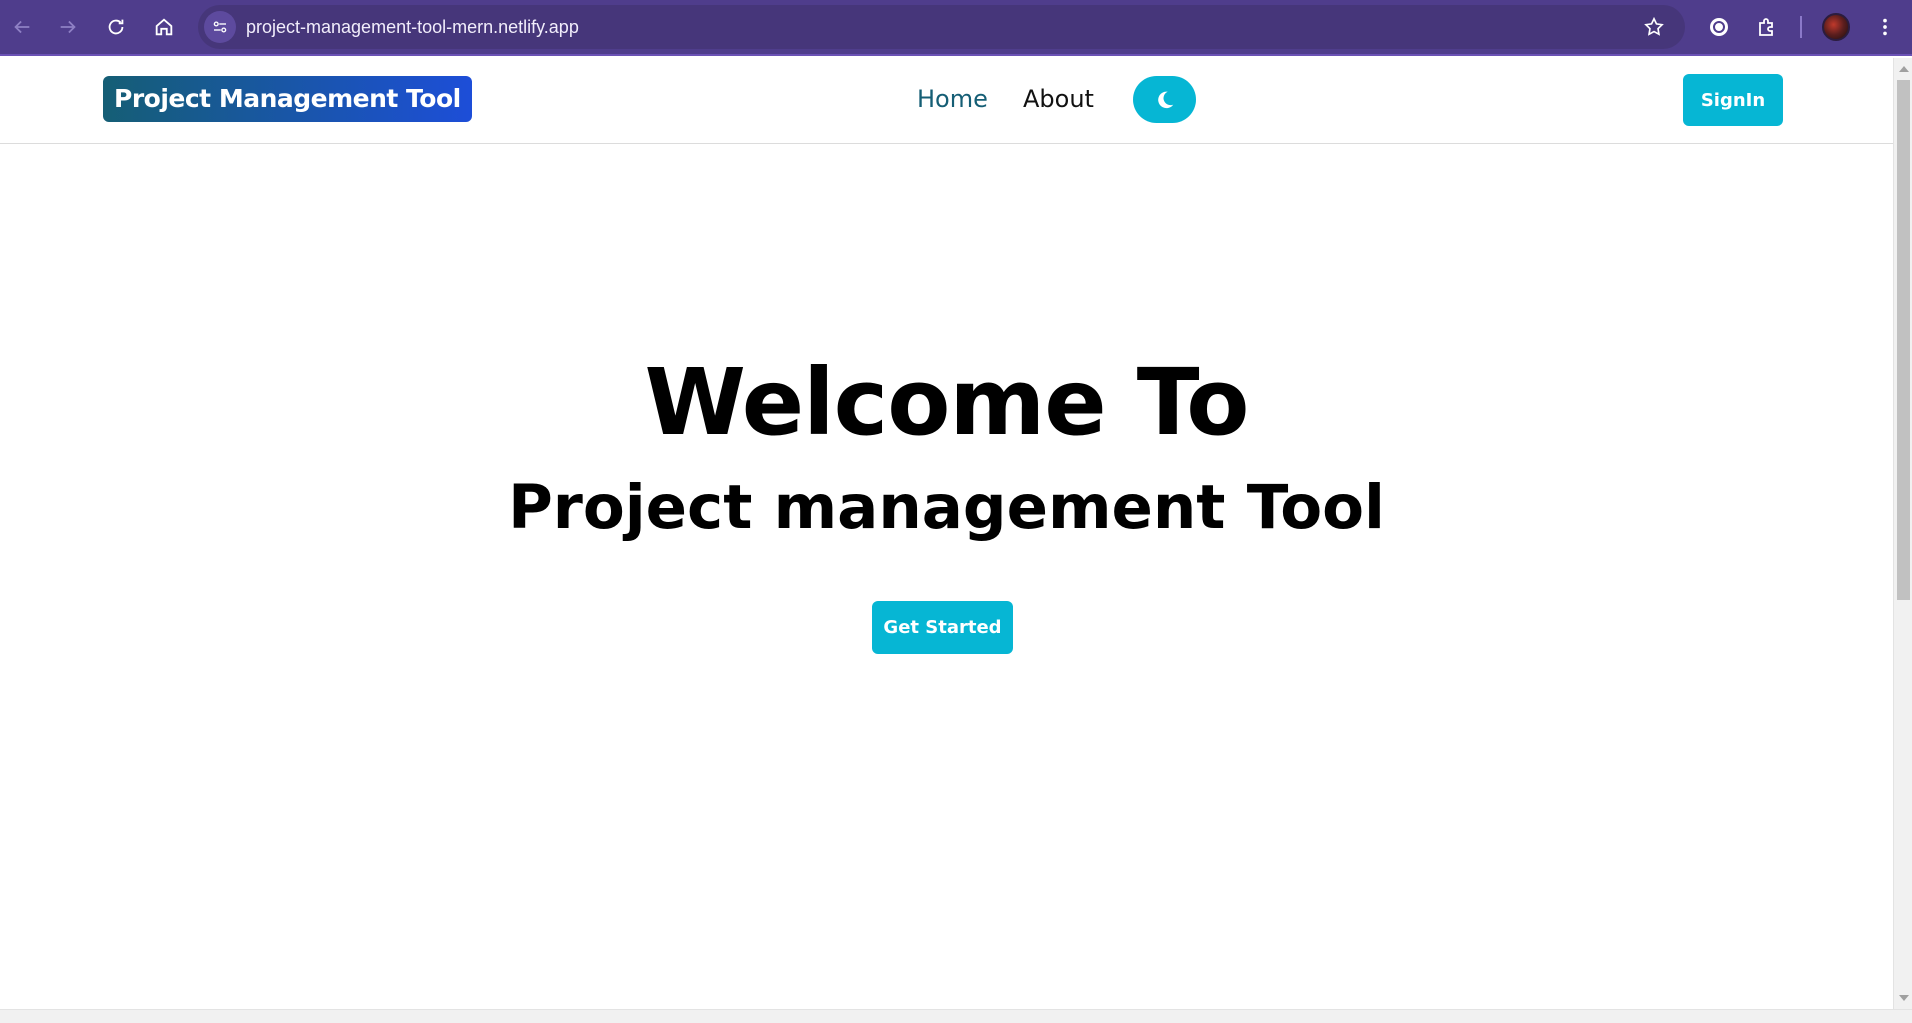  What do you see at coordinates (1733, 100) in the screenshot?
I see `signin-button: SignIn` at bounding box center [1733, 100].